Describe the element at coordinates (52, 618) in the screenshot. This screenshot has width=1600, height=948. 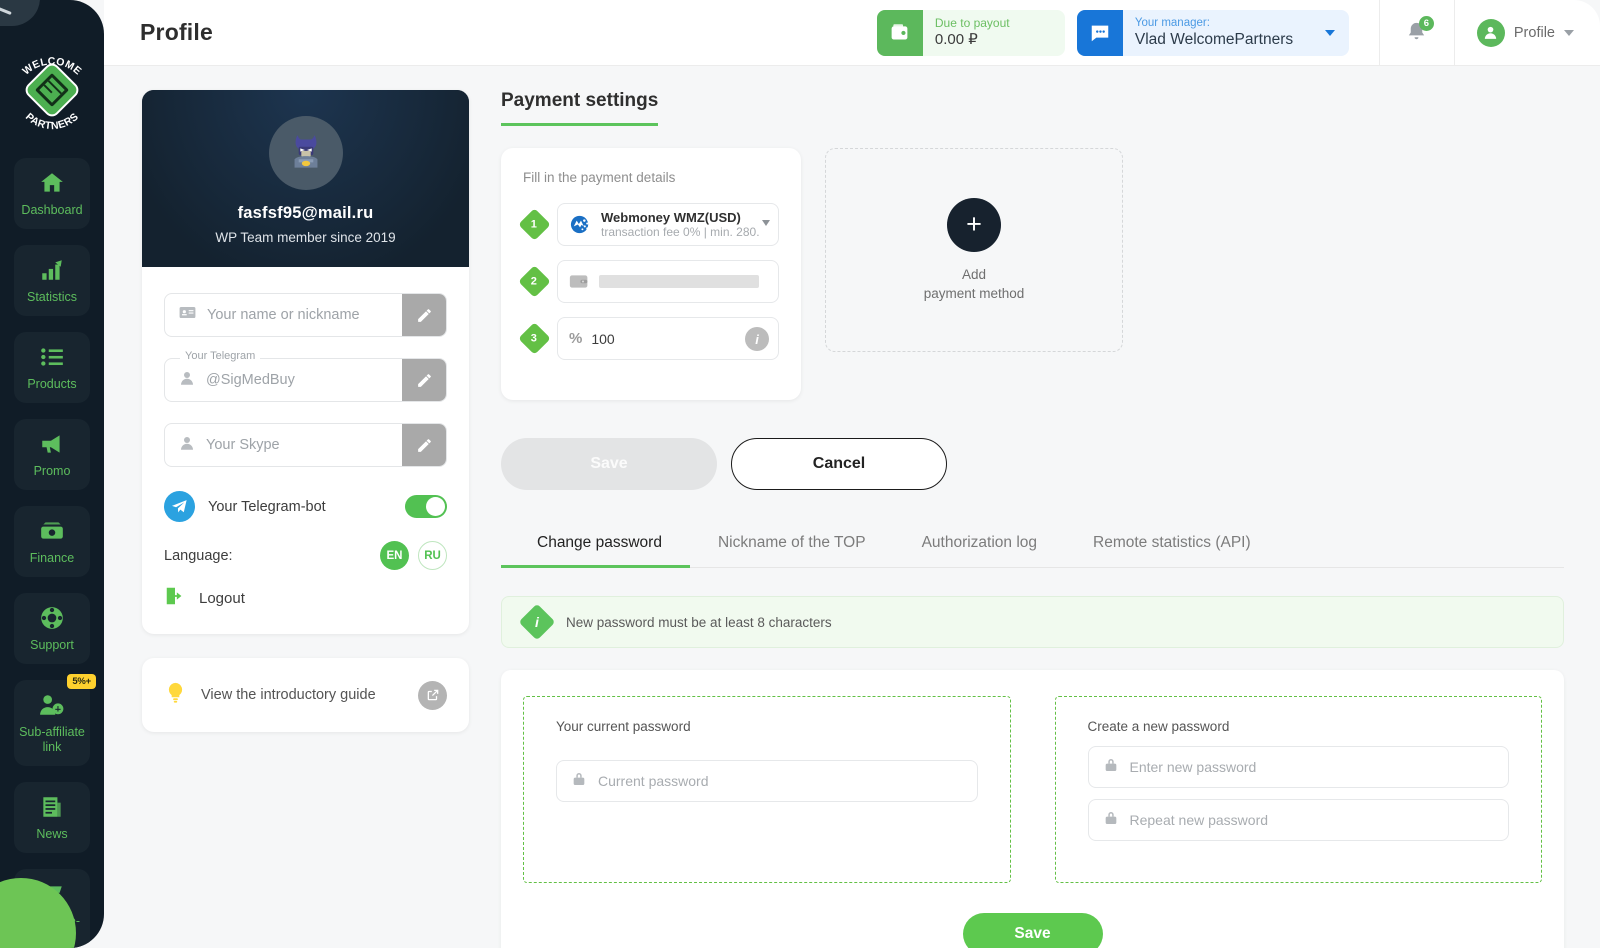
I see `lifebuoy-icon` at that location.